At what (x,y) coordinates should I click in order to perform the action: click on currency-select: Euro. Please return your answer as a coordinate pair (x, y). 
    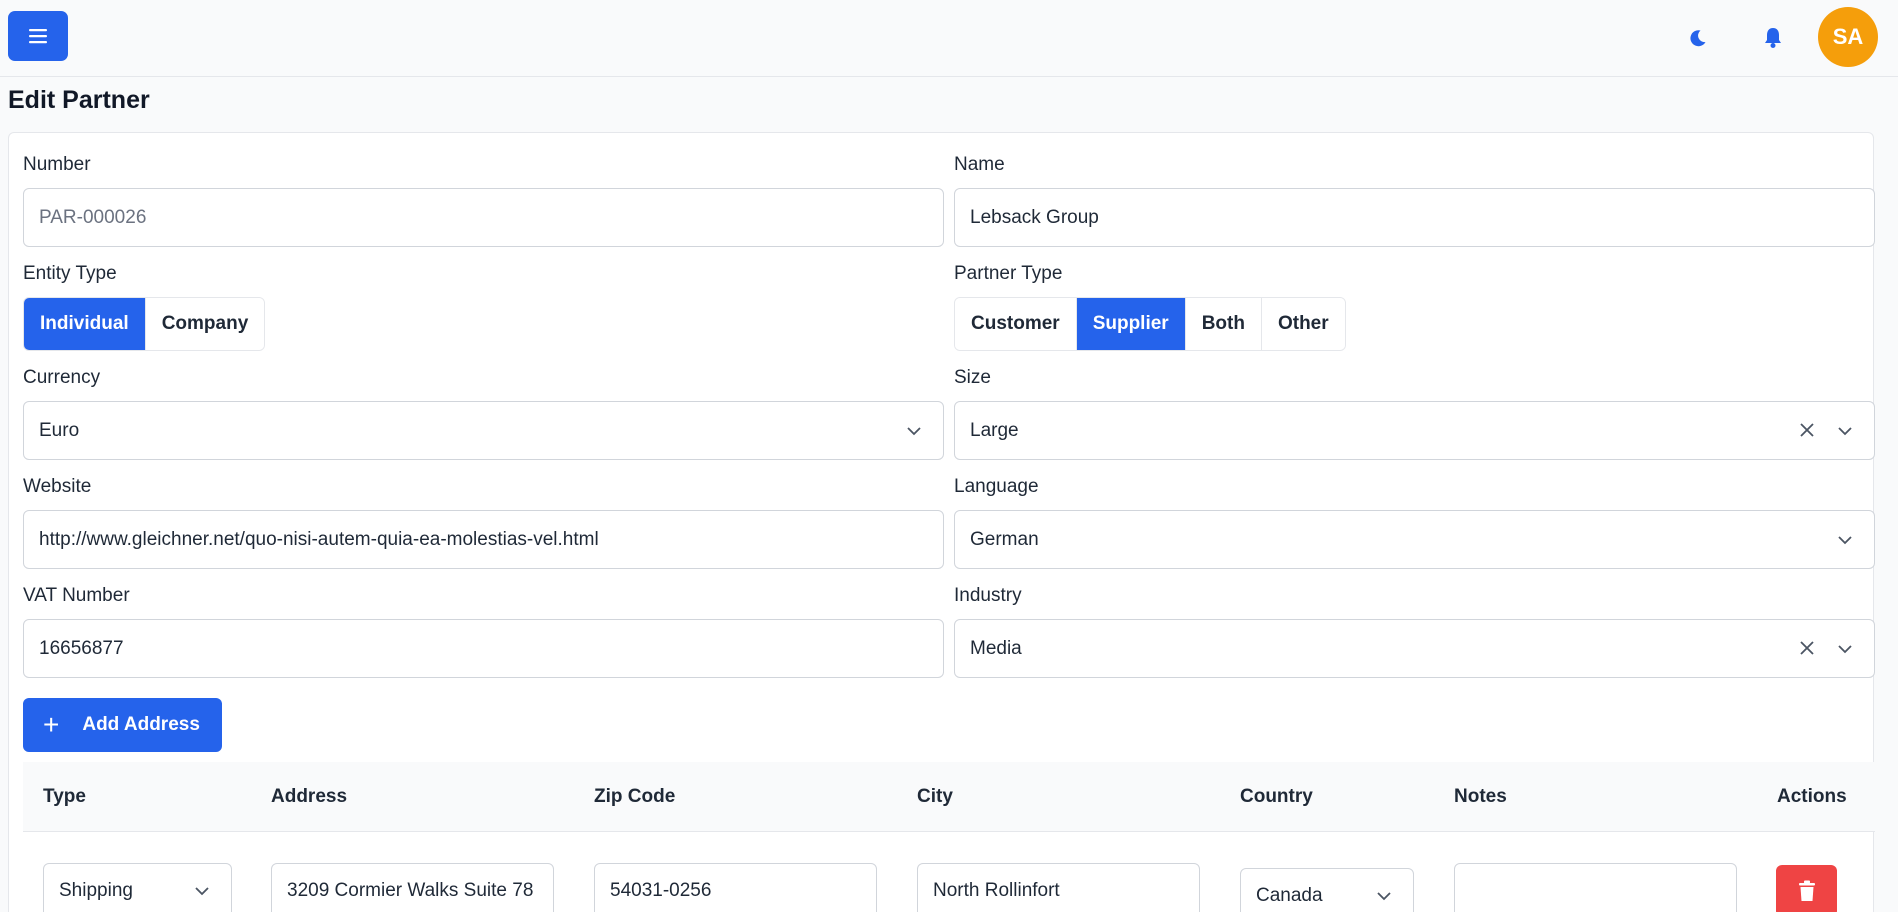
    Looking at the image, I should click on (483, 430).